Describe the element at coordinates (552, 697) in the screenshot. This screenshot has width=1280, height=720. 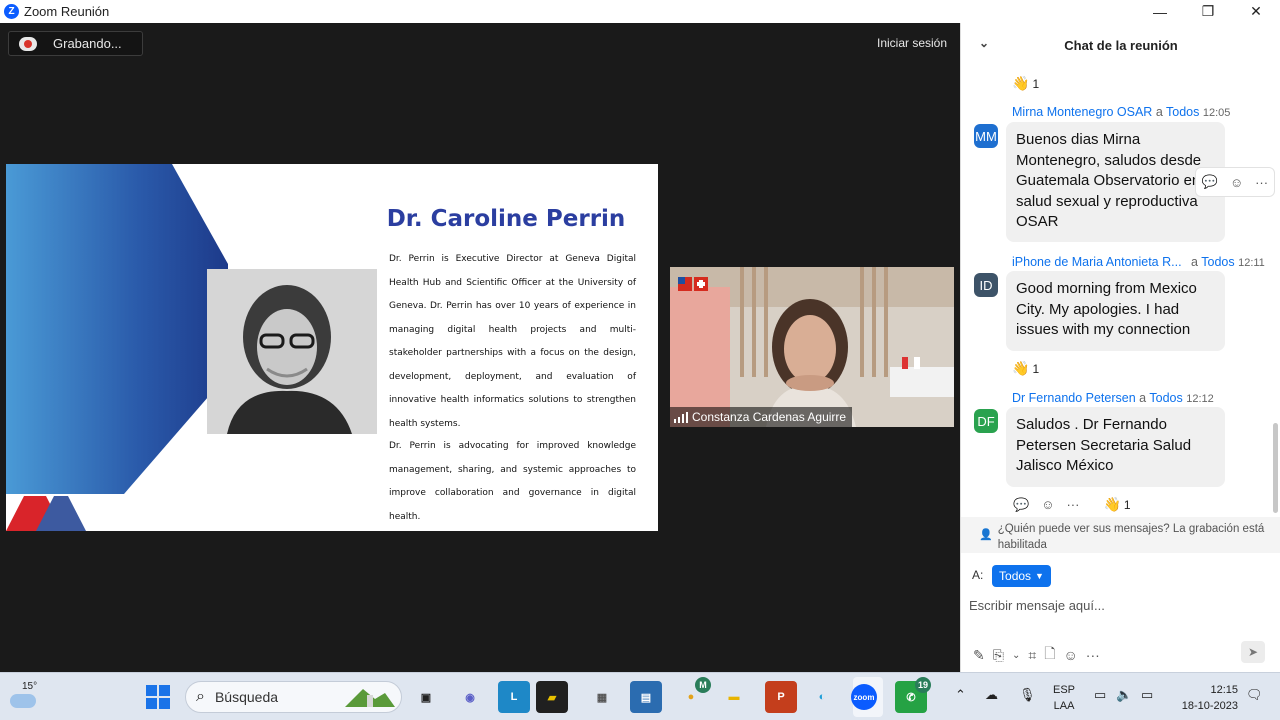
I see `taskbar-app-sticky-notes: ▰` at that location.